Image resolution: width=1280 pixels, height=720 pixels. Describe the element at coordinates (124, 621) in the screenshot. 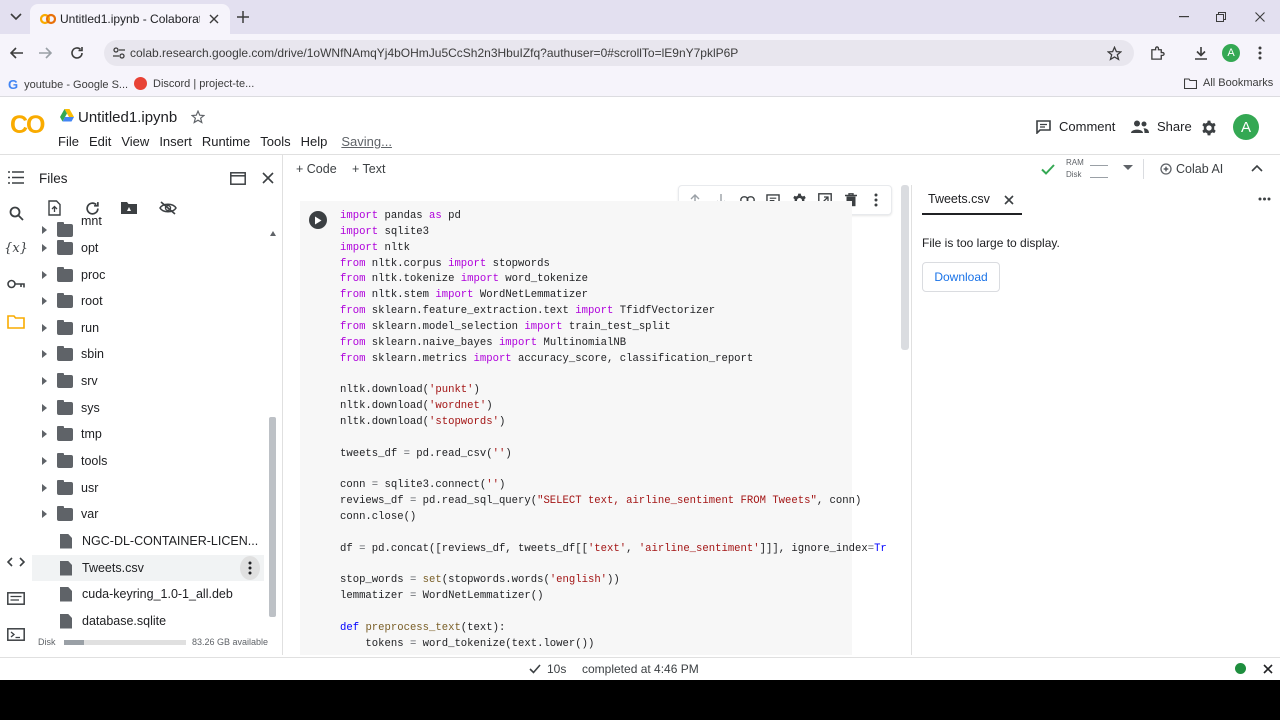

I see `tree-row-label: database.sqlite` at that location.